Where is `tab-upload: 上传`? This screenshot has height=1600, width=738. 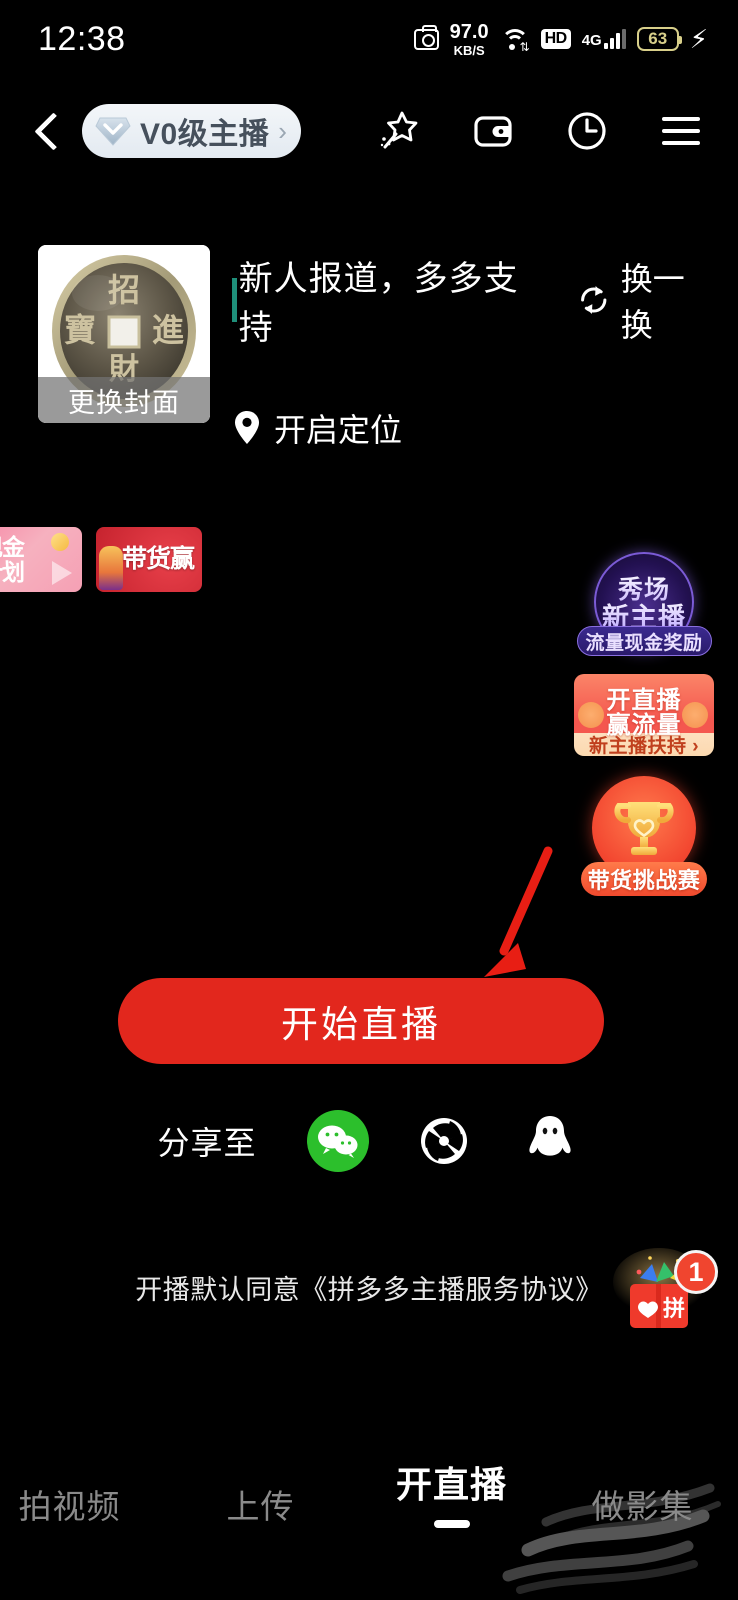
tab-upload: 上传 is located at coordinates (260, 1504).